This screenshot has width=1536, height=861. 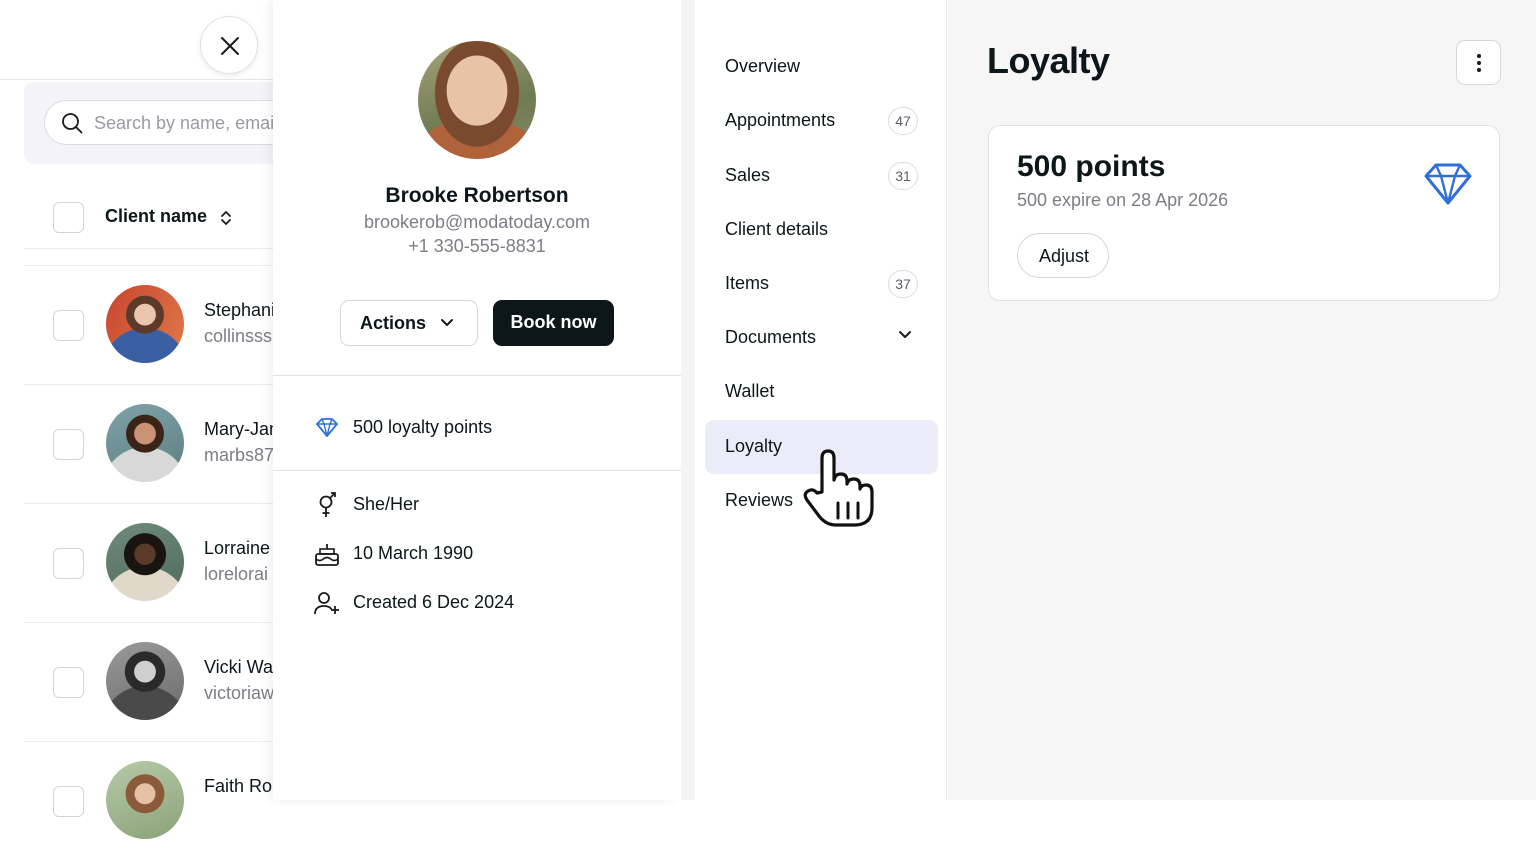 I want to click on close-icon, so click(x=230, y=46).